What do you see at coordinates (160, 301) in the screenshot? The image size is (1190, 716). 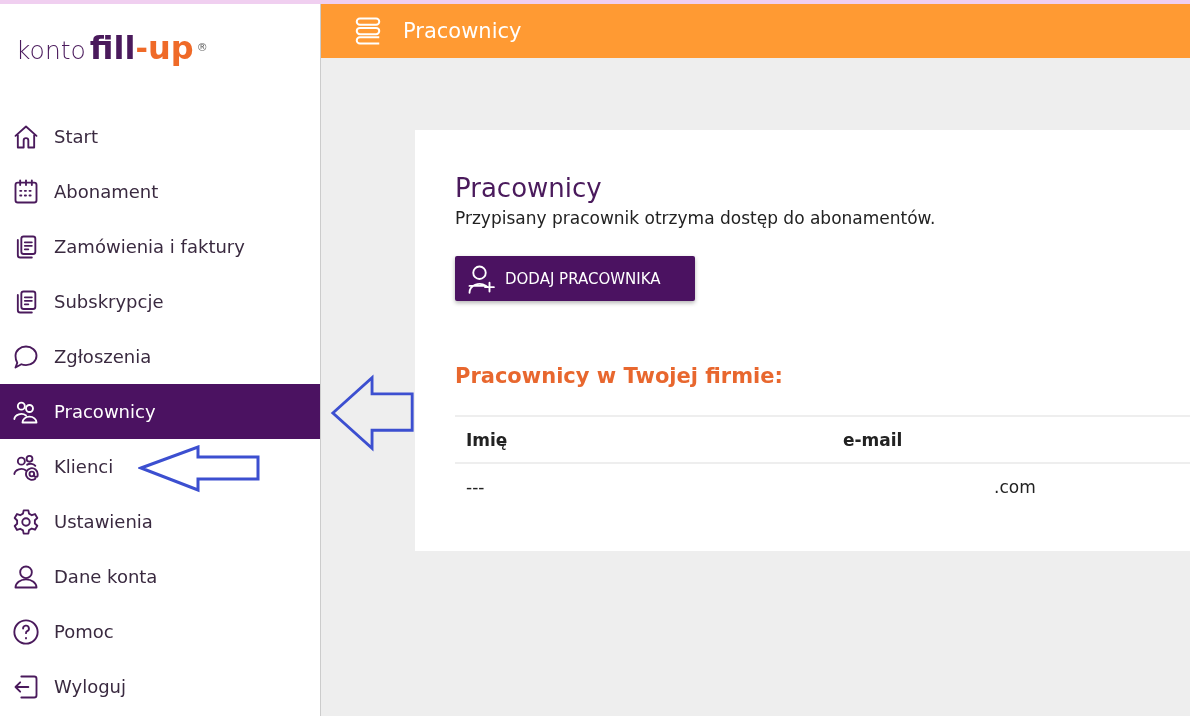 I see `sidebar-item: Subskrypcje` at bounding box center [160, 301].